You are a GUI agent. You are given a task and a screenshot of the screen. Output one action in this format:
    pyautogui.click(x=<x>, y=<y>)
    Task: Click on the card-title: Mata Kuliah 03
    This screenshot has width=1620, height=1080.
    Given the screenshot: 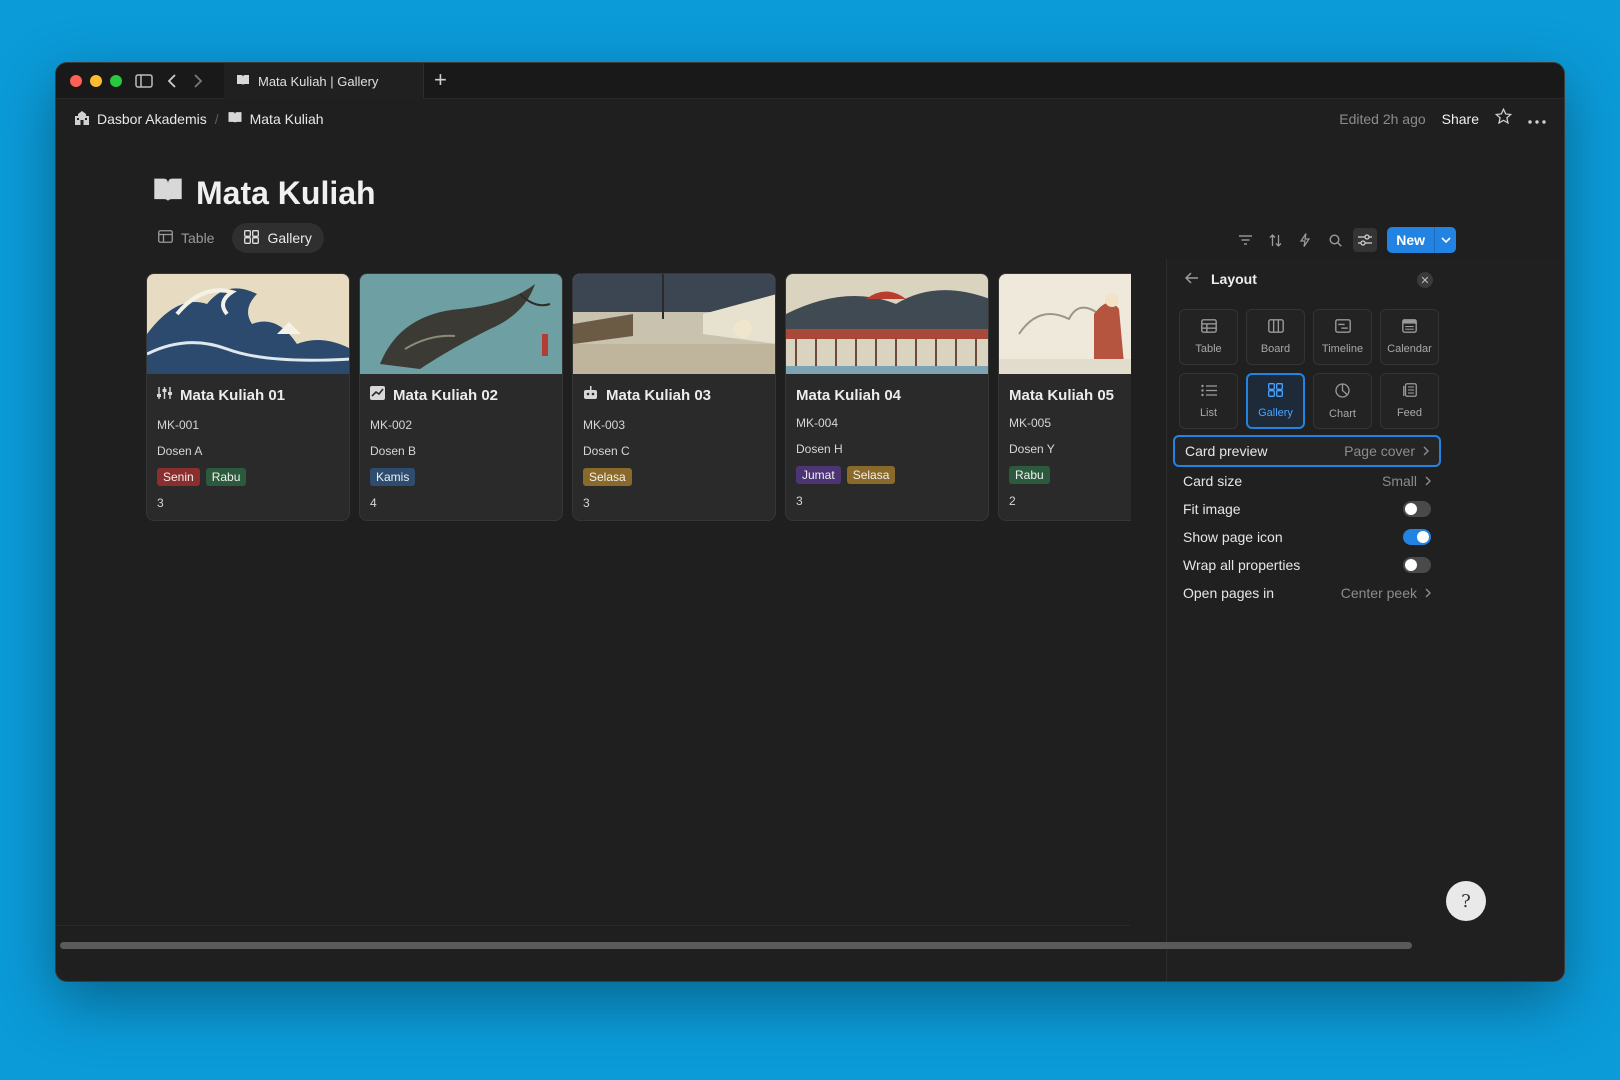 What is the action you would take?
    pyautogui.click(x=674, y=395)
    